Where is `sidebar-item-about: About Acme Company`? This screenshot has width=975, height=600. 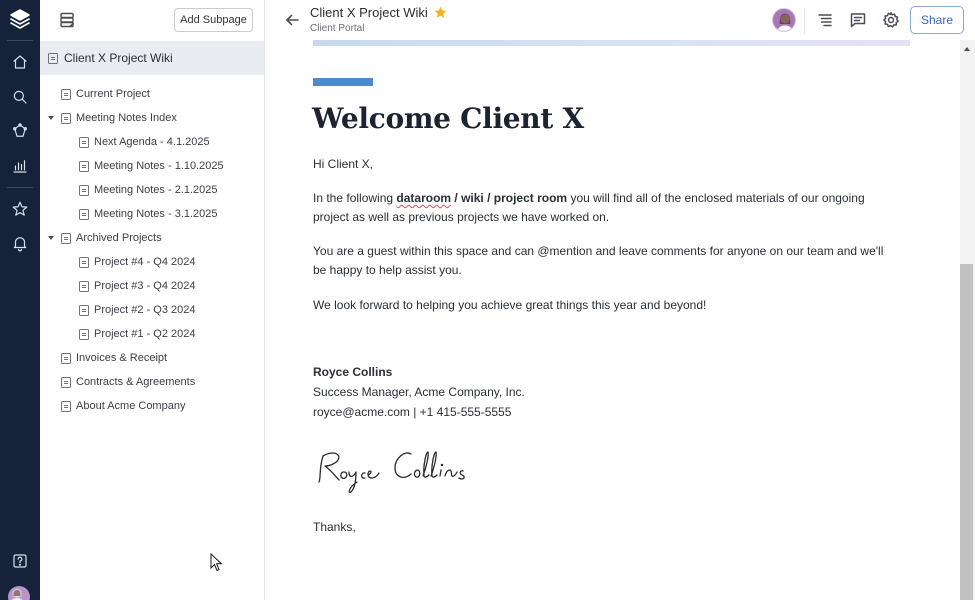
sidebar-item-about: About Acme Company is located at coordinates (123, 406).